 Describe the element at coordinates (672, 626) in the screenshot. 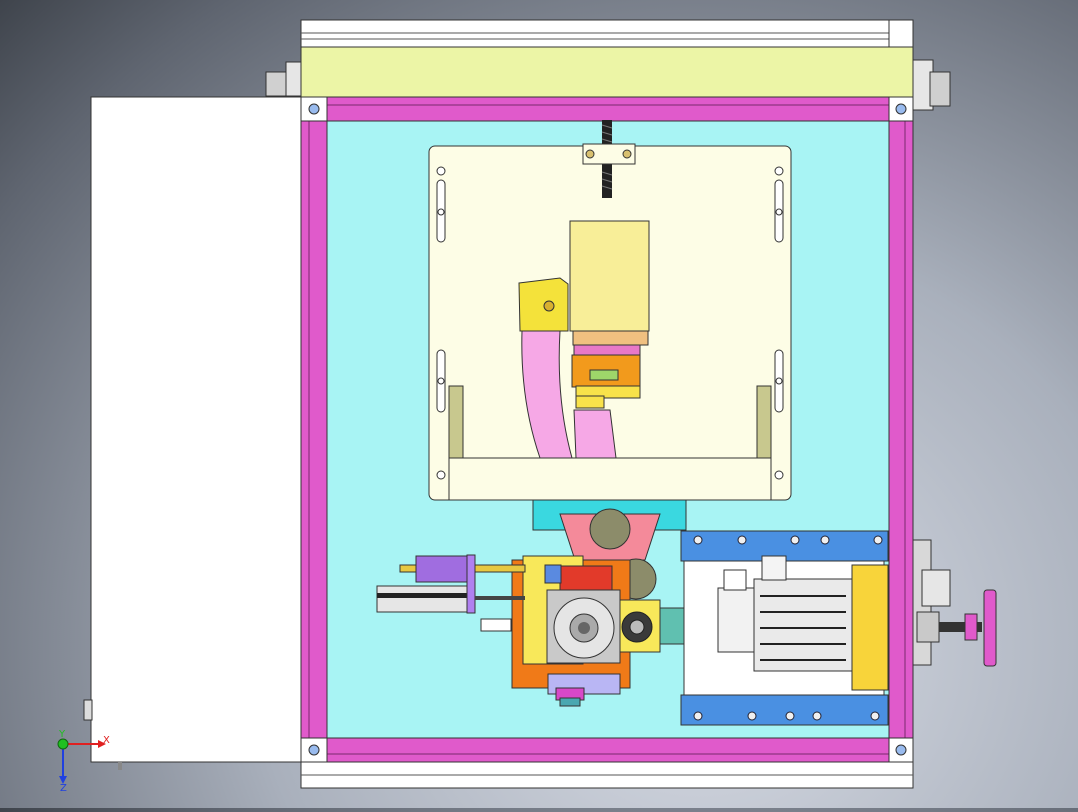

I see `motor-shaft-link` at that location.